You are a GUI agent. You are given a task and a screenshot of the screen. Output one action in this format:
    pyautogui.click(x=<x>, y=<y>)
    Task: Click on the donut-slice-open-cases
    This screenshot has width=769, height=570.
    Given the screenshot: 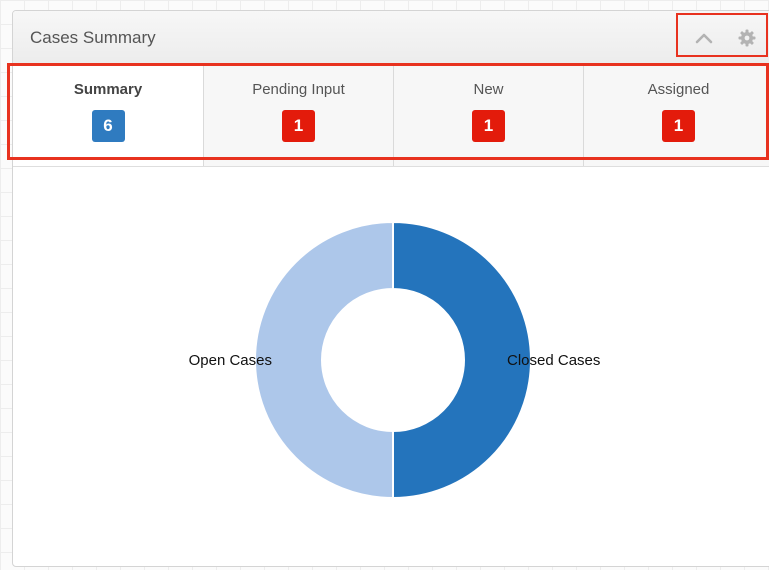 What is the action you would take?
    pyautogui.click(x=324, y=360)
    